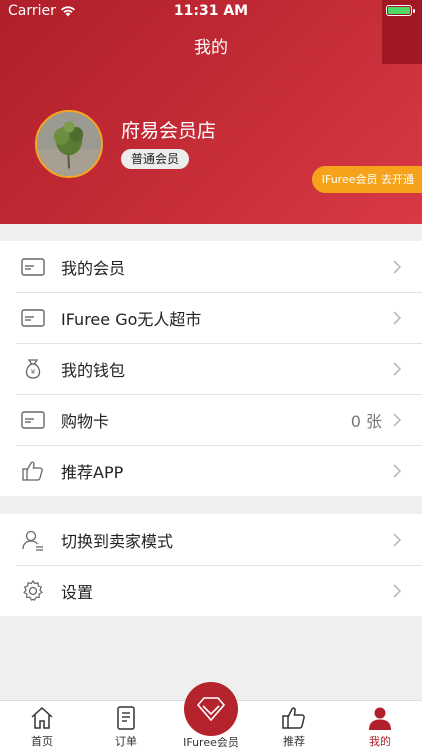  What do you see at coordinates (380, 741) in the screenshot?
I see `tab-label: 我的` at bounding box center [380, 741].